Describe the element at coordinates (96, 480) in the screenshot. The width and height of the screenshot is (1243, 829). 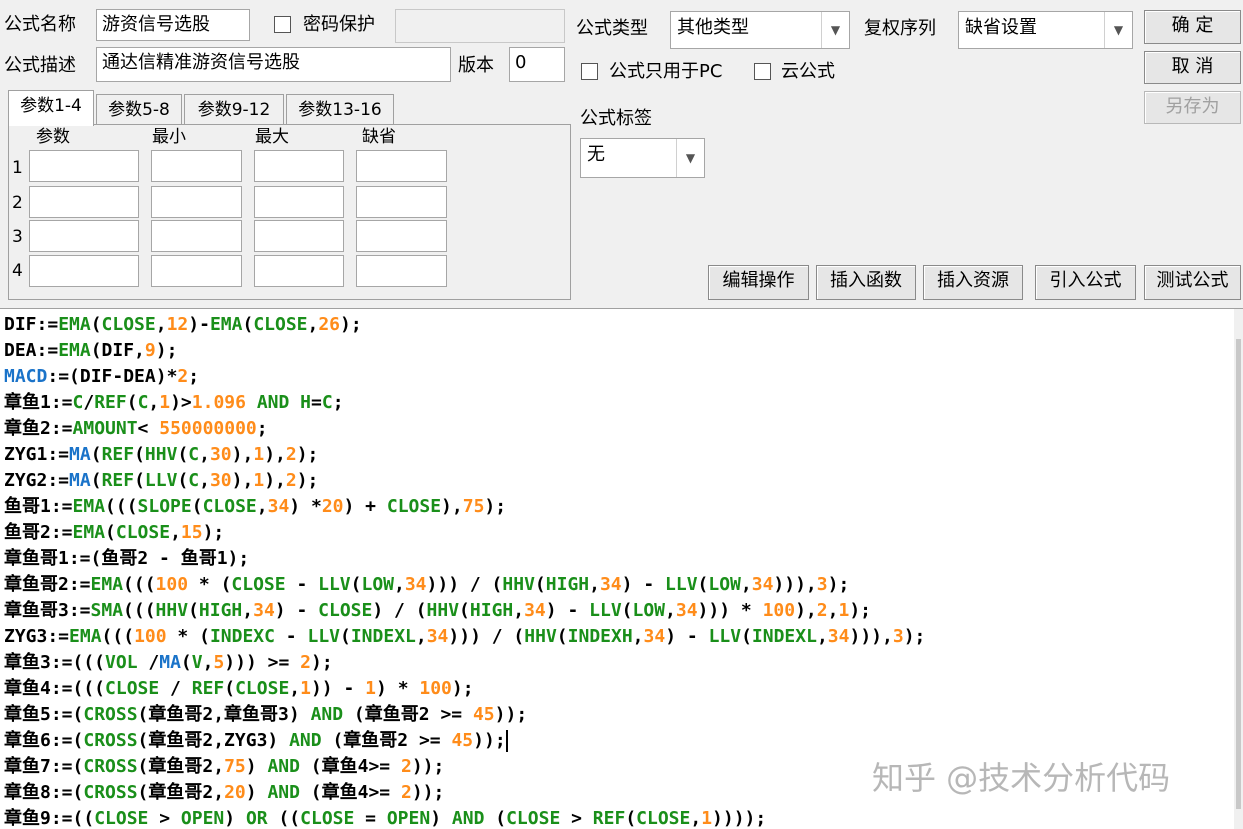
I see `code-token: (` at that location.